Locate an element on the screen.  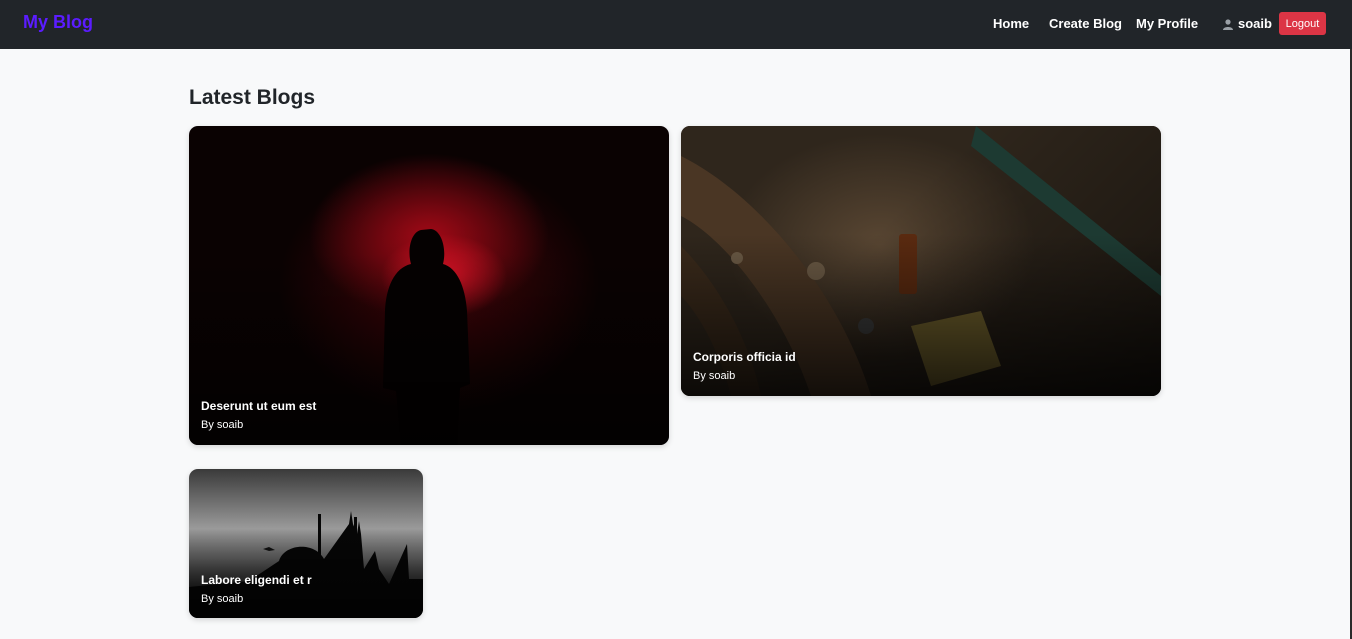
logout-button: Logout is located at coordinates (1302, 23).